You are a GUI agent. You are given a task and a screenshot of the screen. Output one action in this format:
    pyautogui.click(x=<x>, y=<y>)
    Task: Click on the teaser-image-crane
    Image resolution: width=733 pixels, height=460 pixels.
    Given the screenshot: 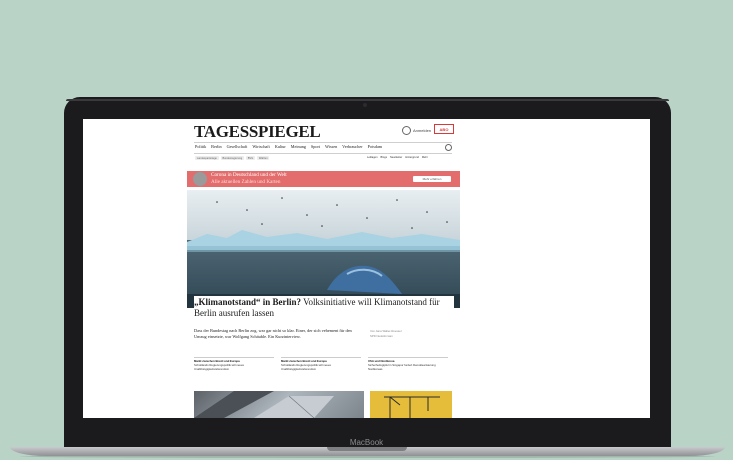 What is the action you would take?
    pyautogui.click(x=411, y=404)
    